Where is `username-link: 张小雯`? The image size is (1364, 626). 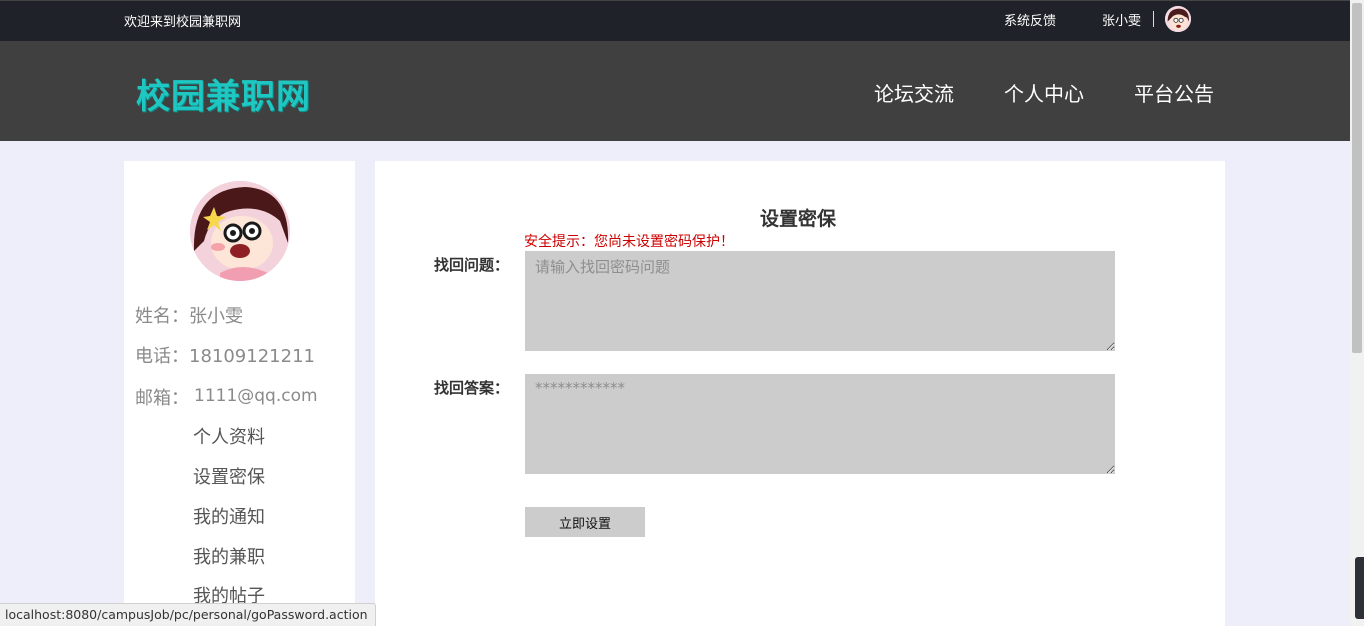 username-link: 张小雯 is located at coordinates (1121, 19).